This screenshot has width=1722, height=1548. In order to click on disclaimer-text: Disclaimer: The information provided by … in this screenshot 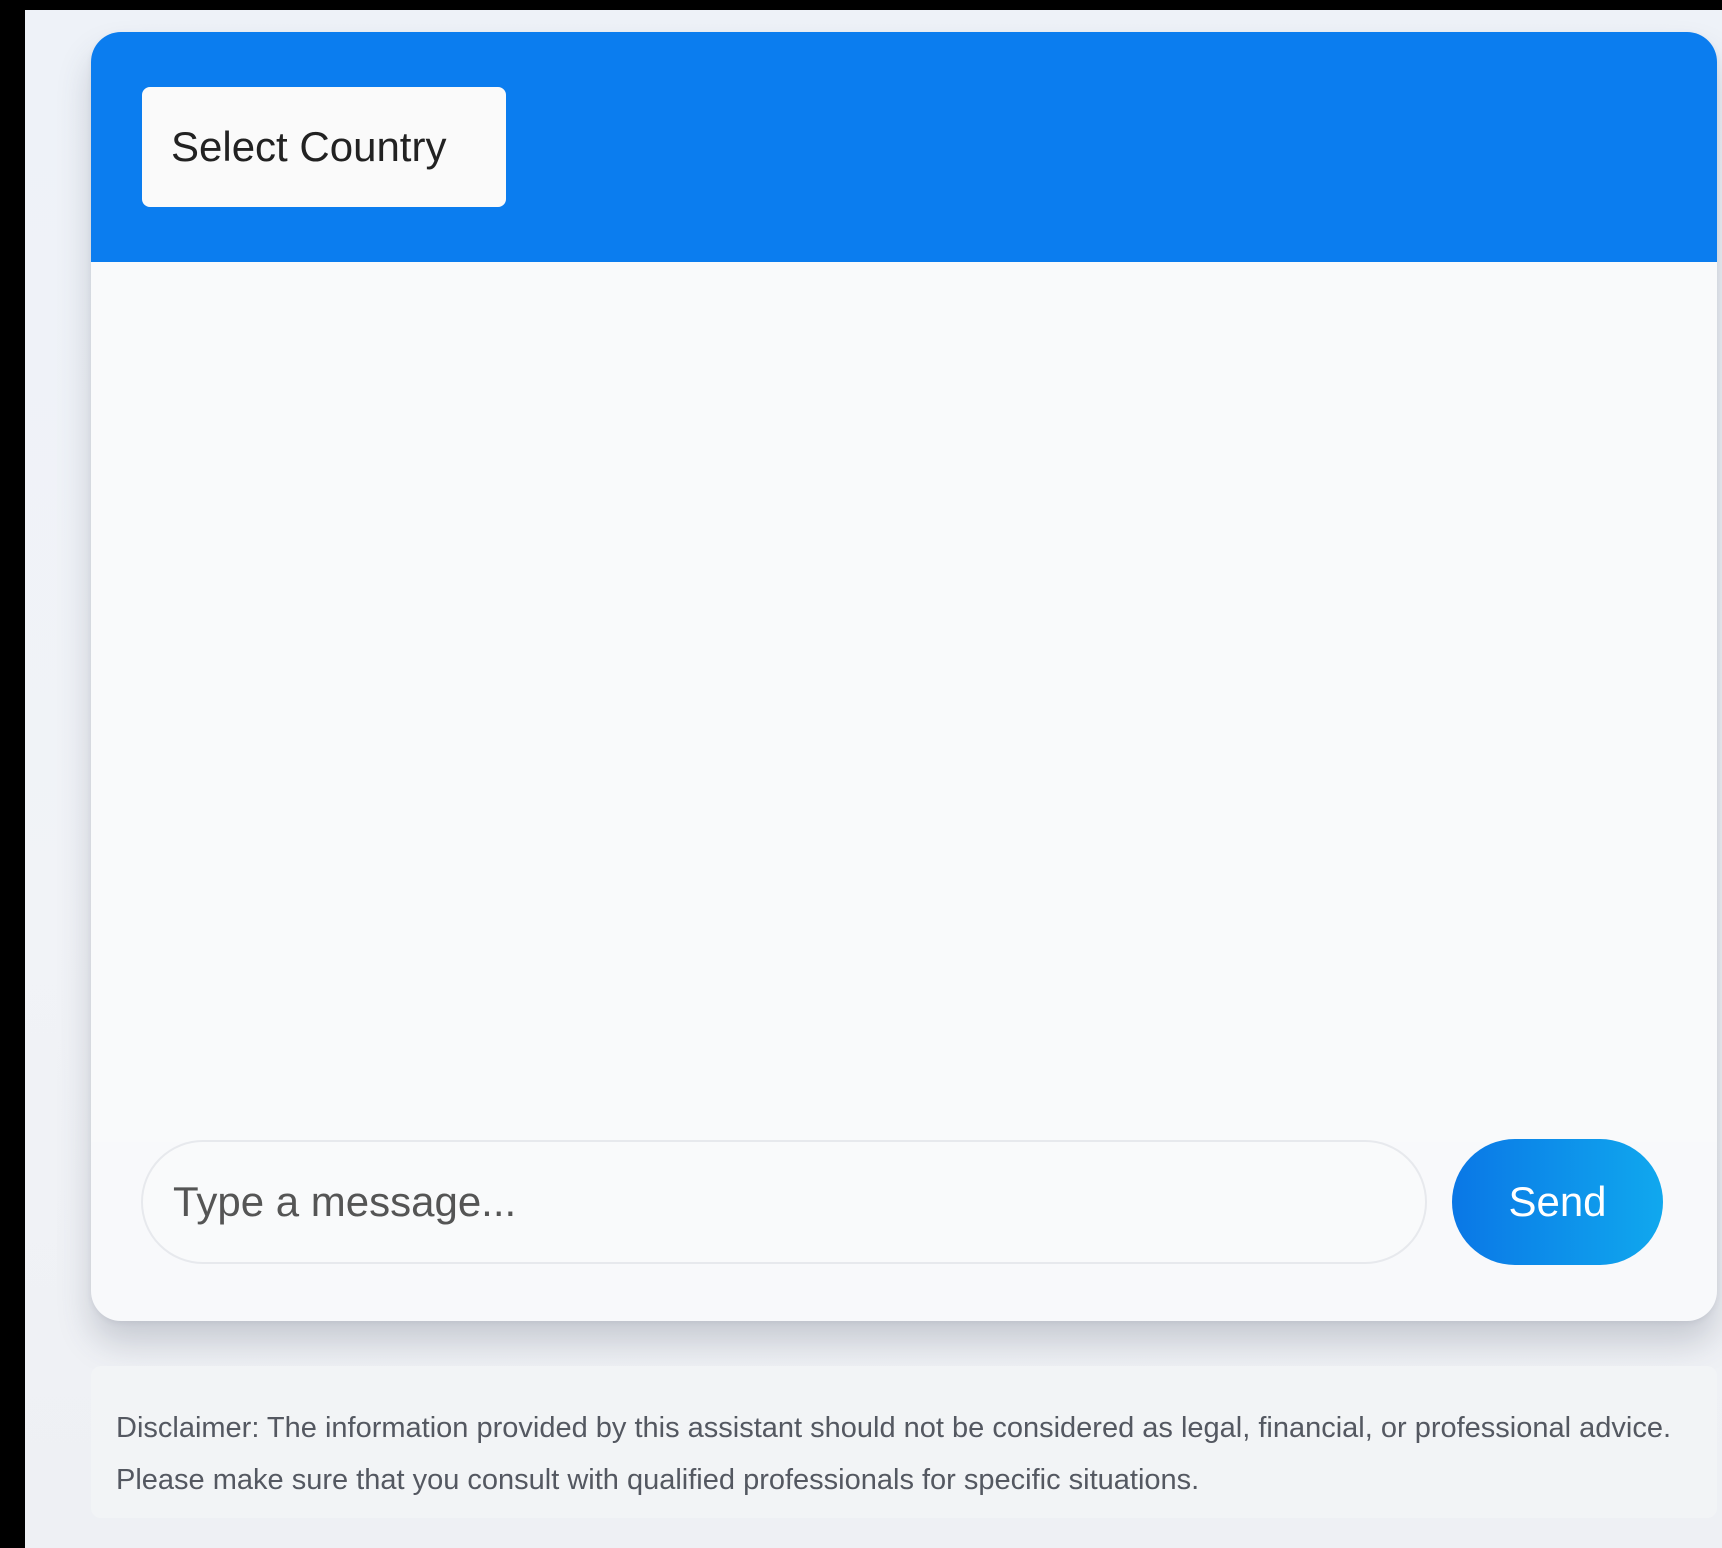, I will do `click(904, 1442)`.